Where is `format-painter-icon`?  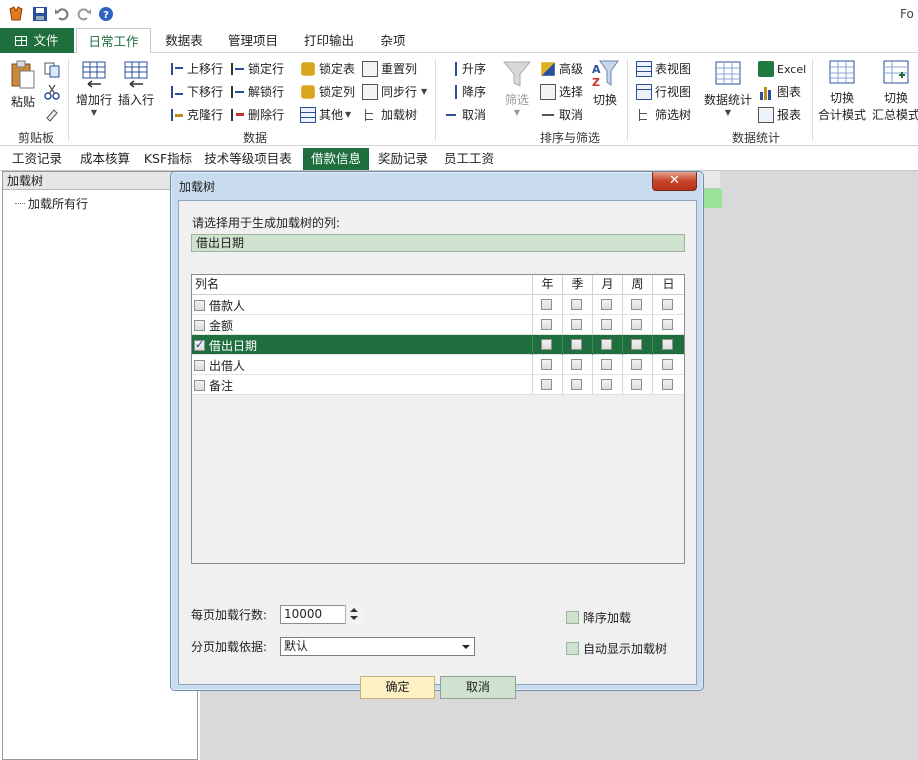
format-painter-icon is located at coordinates (52, 114).